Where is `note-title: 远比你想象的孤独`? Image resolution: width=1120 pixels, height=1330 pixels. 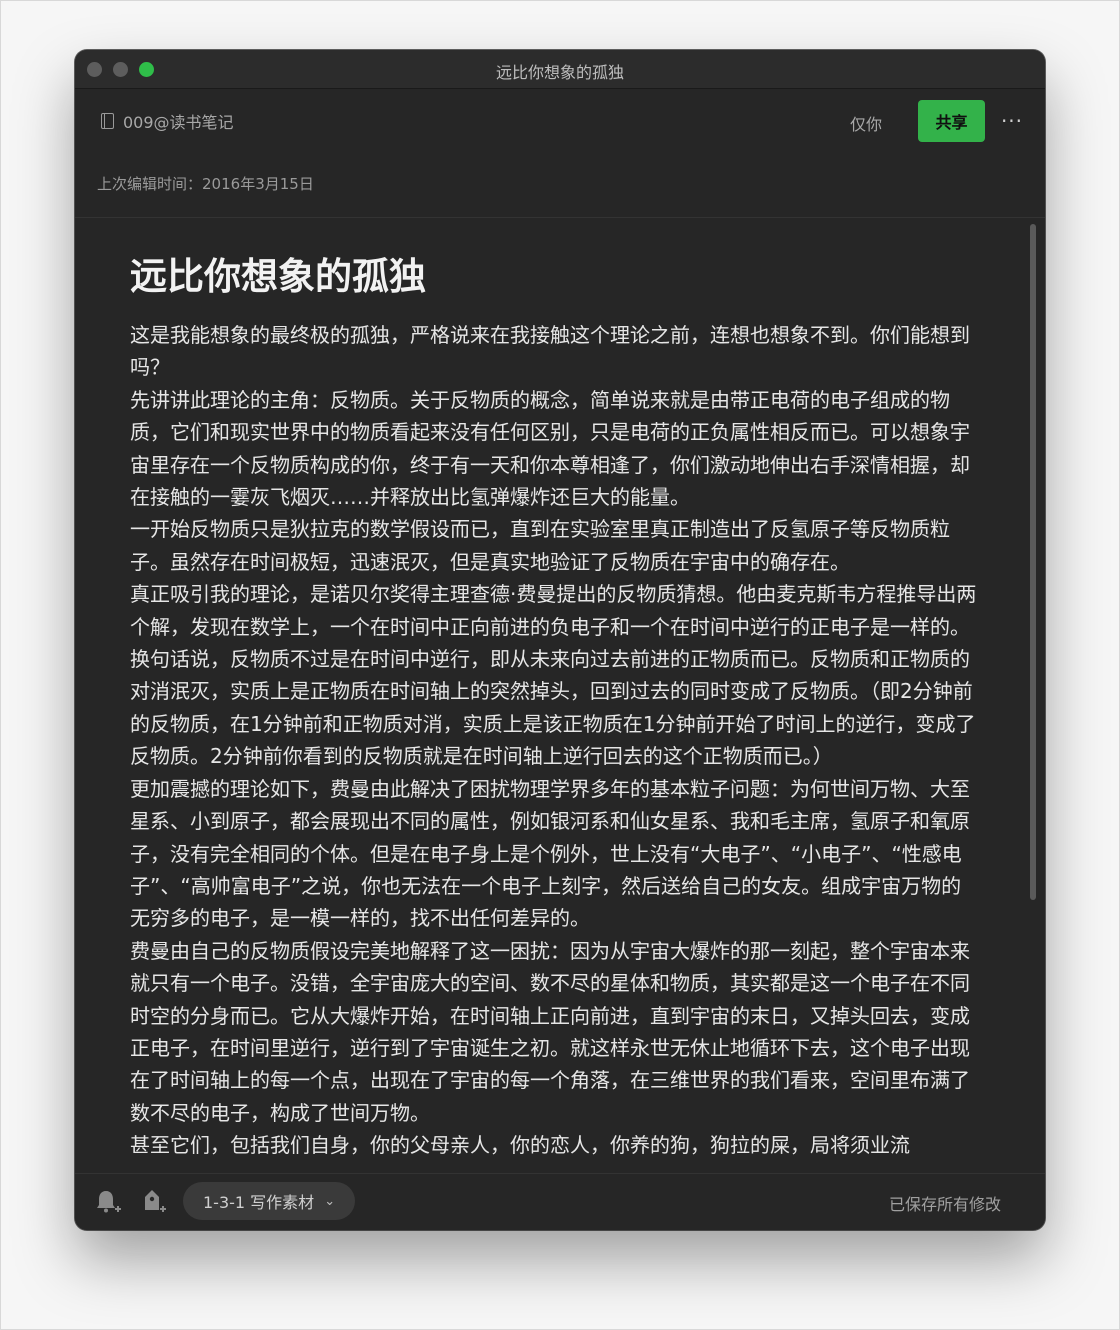 note-title: 远比你想象的孤独 is located at coordinates (278, 273).